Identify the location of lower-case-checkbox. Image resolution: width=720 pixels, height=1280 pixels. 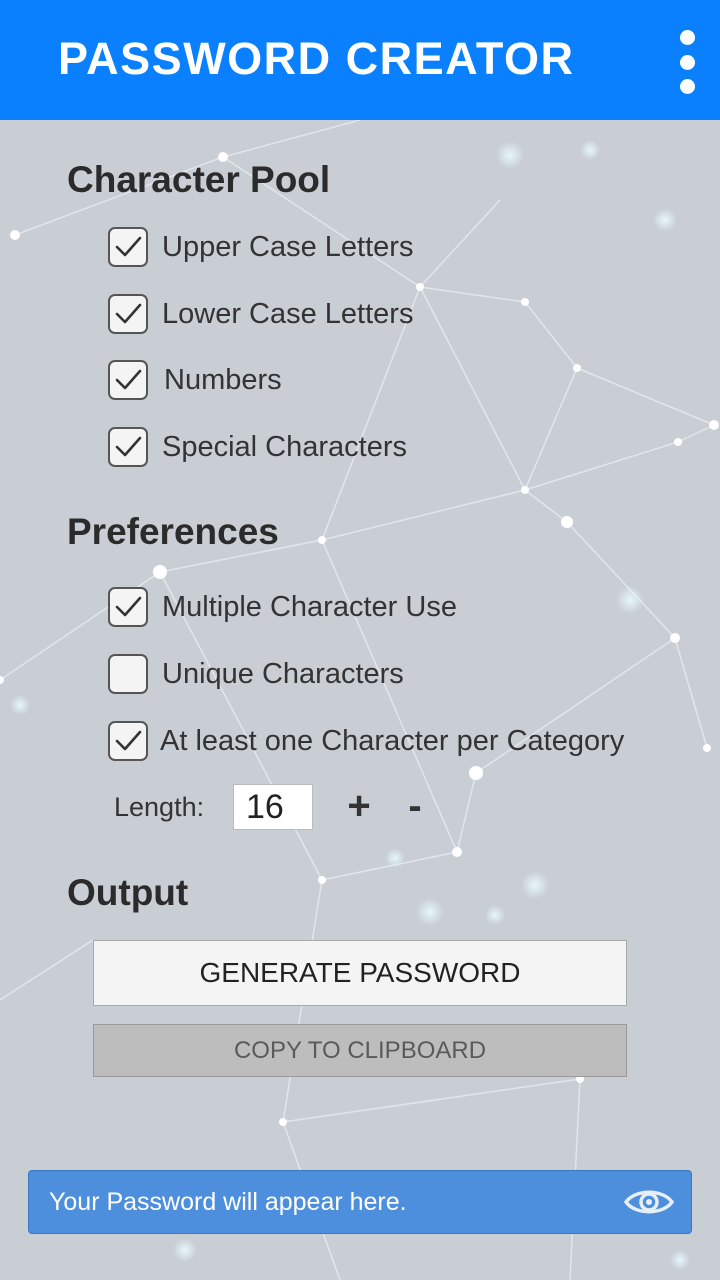
(128, 314).